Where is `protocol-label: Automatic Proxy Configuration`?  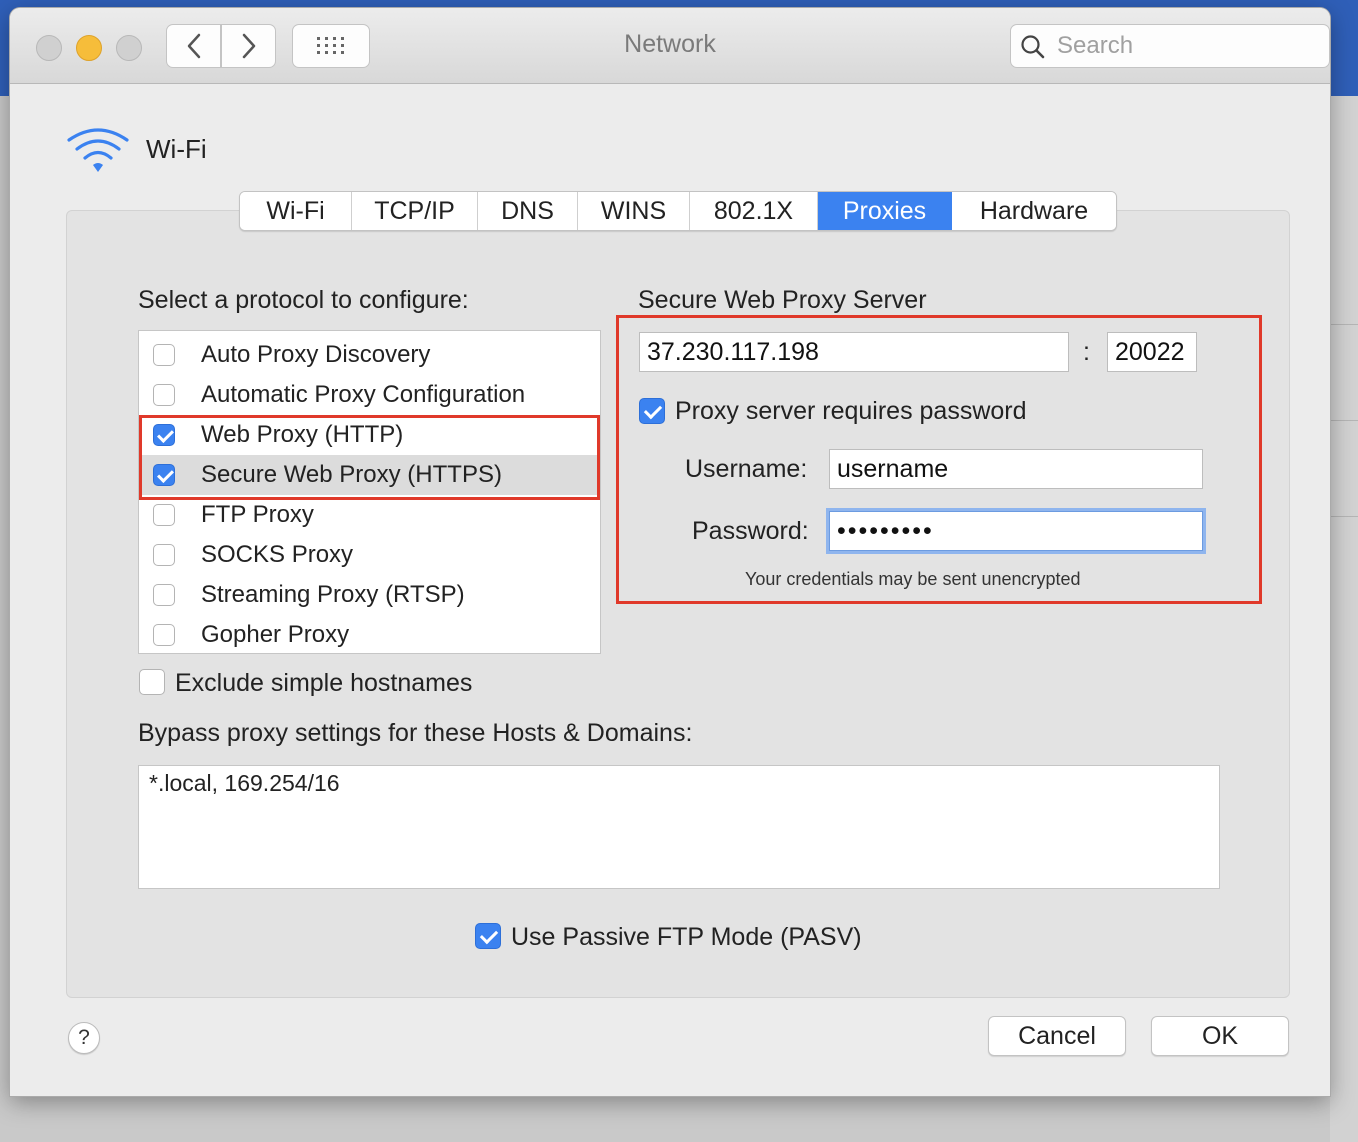
protocol-label: Automatic Proxy Configuration is located at coordinates (363, 394).